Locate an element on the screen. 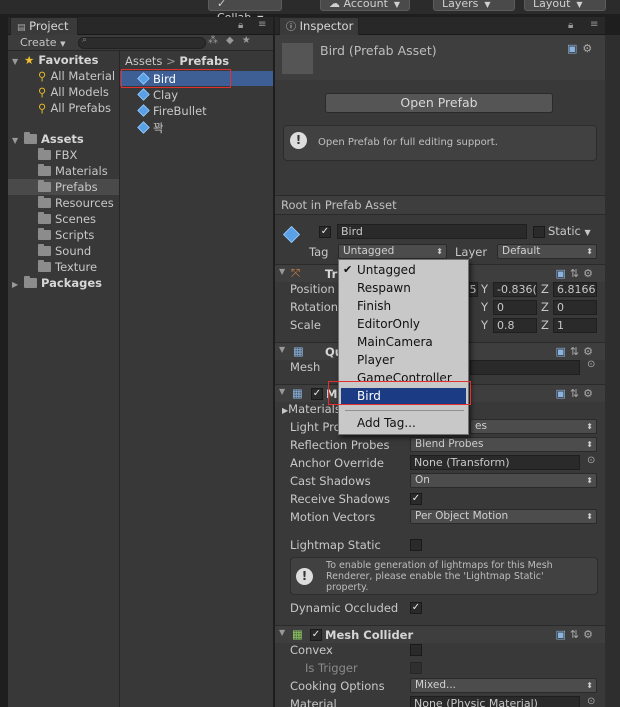 This screenshot has height=707, width=620. tag-menu-item: EditorOnly is located at coordinates (388, 324).